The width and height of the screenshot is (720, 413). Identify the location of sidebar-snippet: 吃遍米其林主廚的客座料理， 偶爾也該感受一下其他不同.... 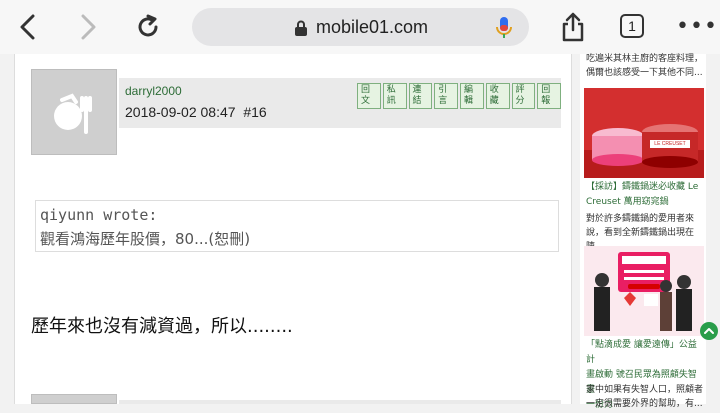
(645, 66).